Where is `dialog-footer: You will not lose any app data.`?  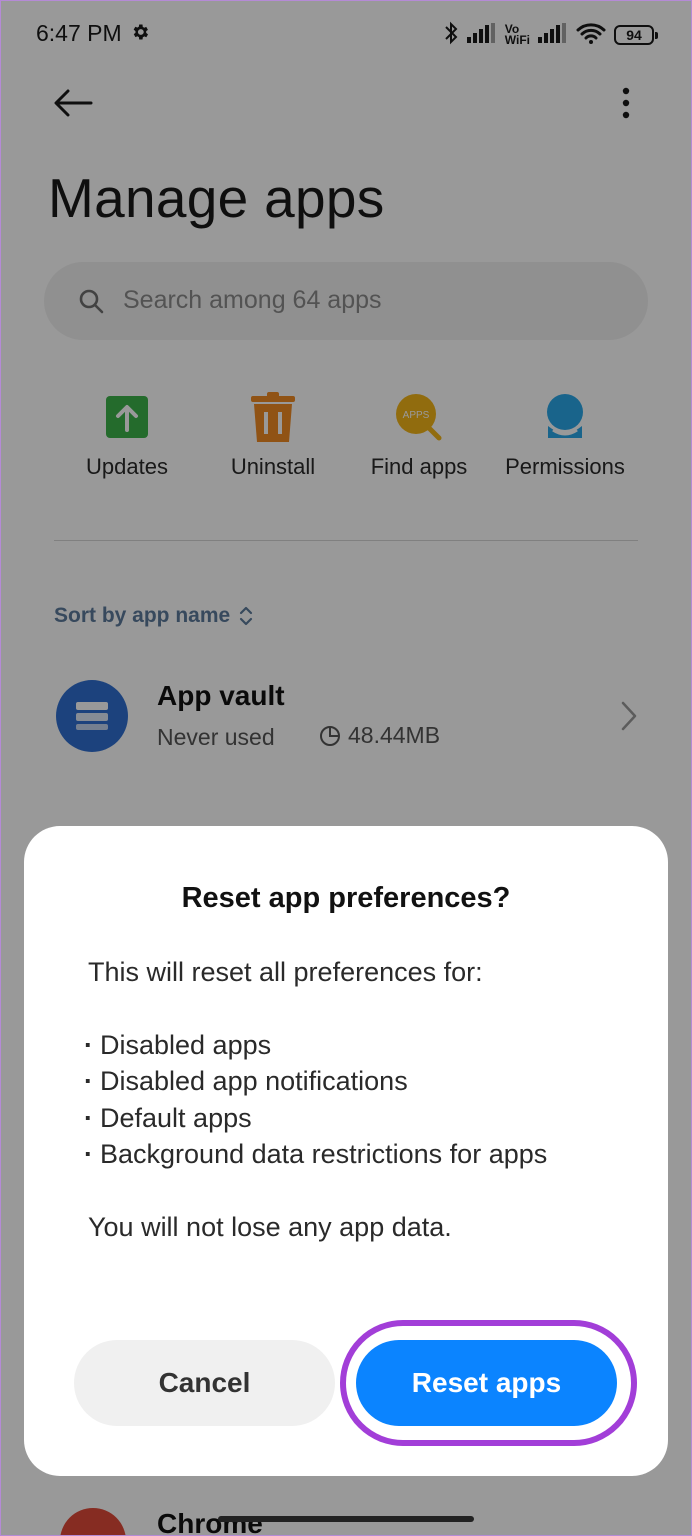
dialog-footer: You will not lose any app data. is located at coordinates (270, 1226).